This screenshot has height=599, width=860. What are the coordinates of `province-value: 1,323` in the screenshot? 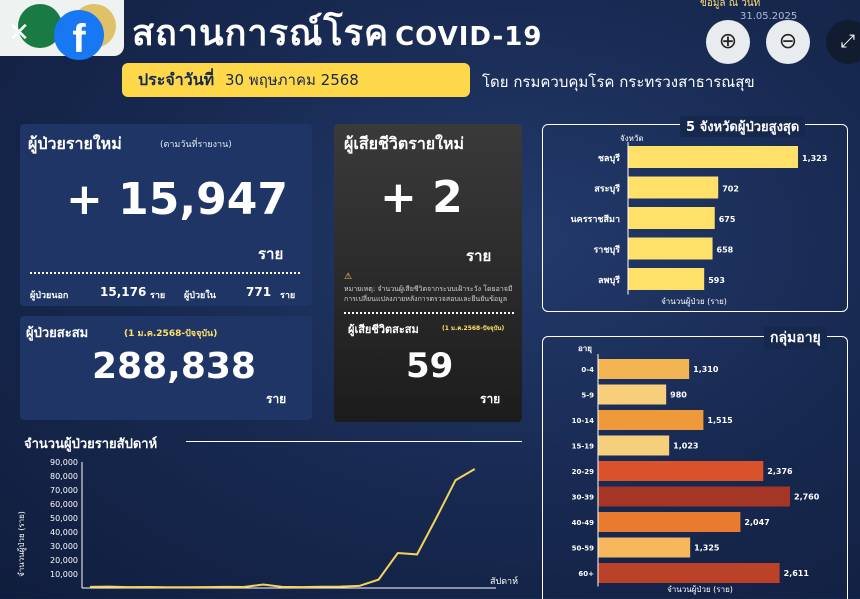 It's located at (814, 158).